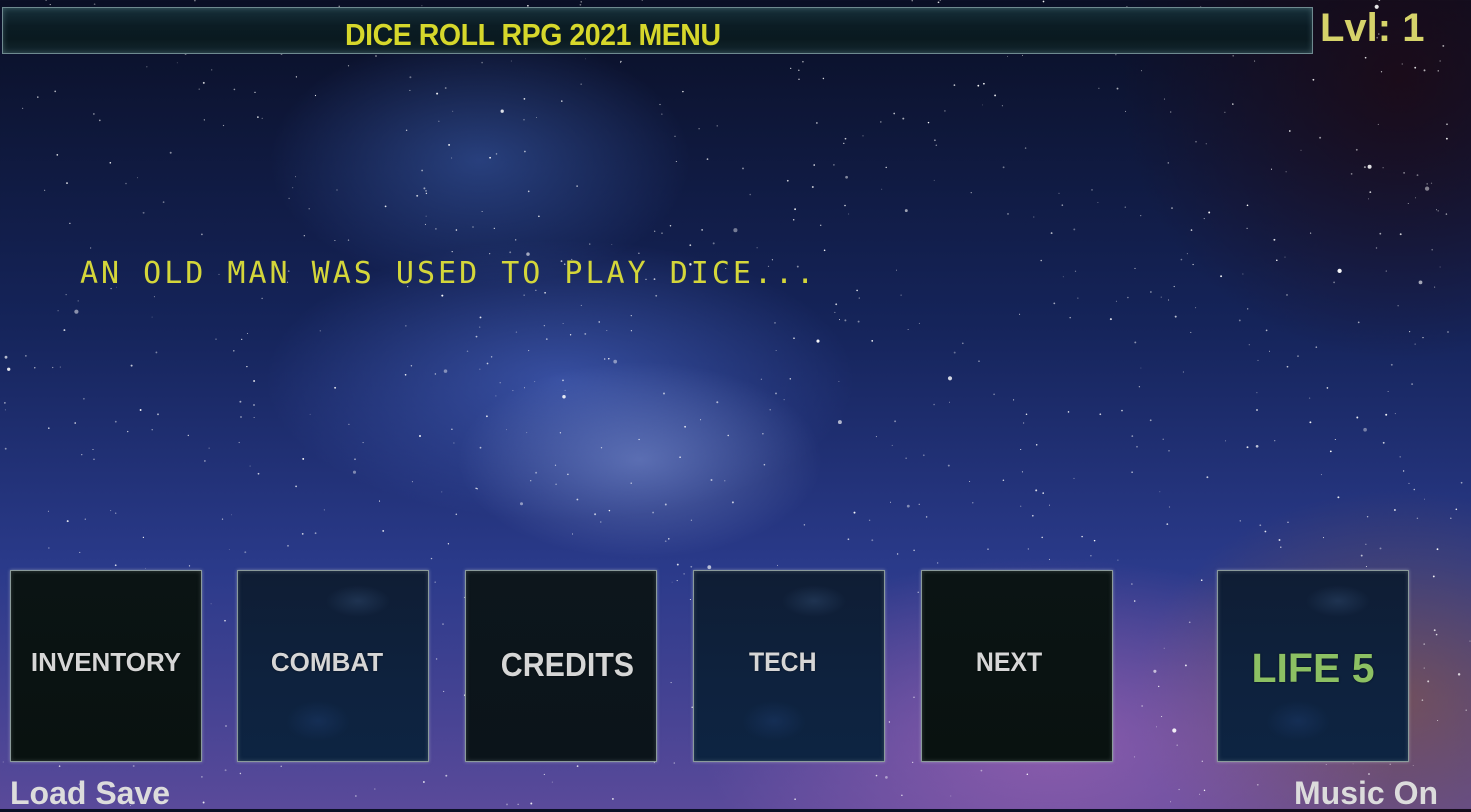 This screenshot has height=812, width=1471. I want to click on combat-button: COMBAT, so click(333, 666).